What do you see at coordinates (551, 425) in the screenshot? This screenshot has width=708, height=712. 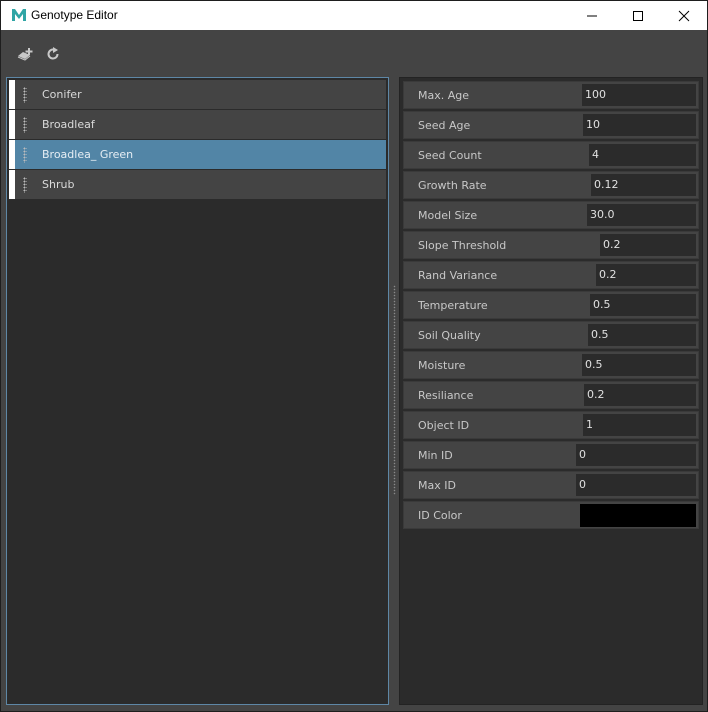 I see `attr-row-object-id: Object ID` at bounding box center [551, 425].